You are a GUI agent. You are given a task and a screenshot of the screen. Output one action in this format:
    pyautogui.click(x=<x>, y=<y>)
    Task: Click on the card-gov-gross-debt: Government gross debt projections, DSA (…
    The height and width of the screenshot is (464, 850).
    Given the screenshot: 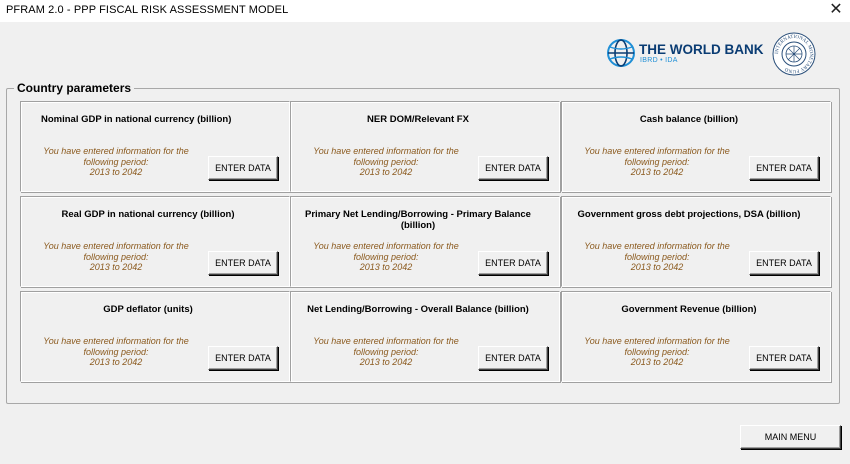 What is the action you would take?
    pyautogui.click(x=696, y=241)
    